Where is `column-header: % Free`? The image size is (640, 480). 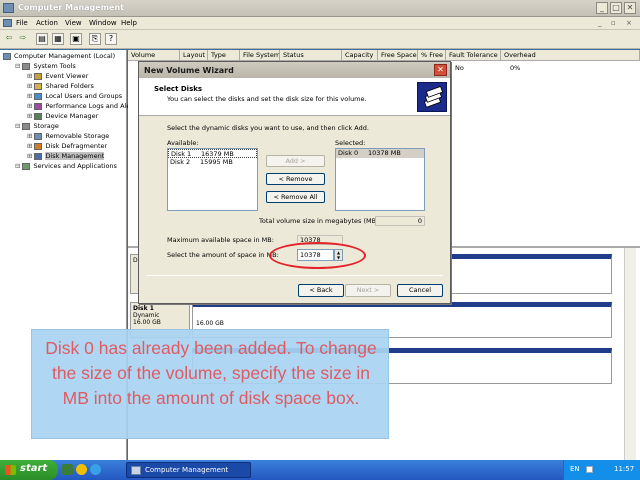 column-header: % Free is located at coordinates (432, 55).